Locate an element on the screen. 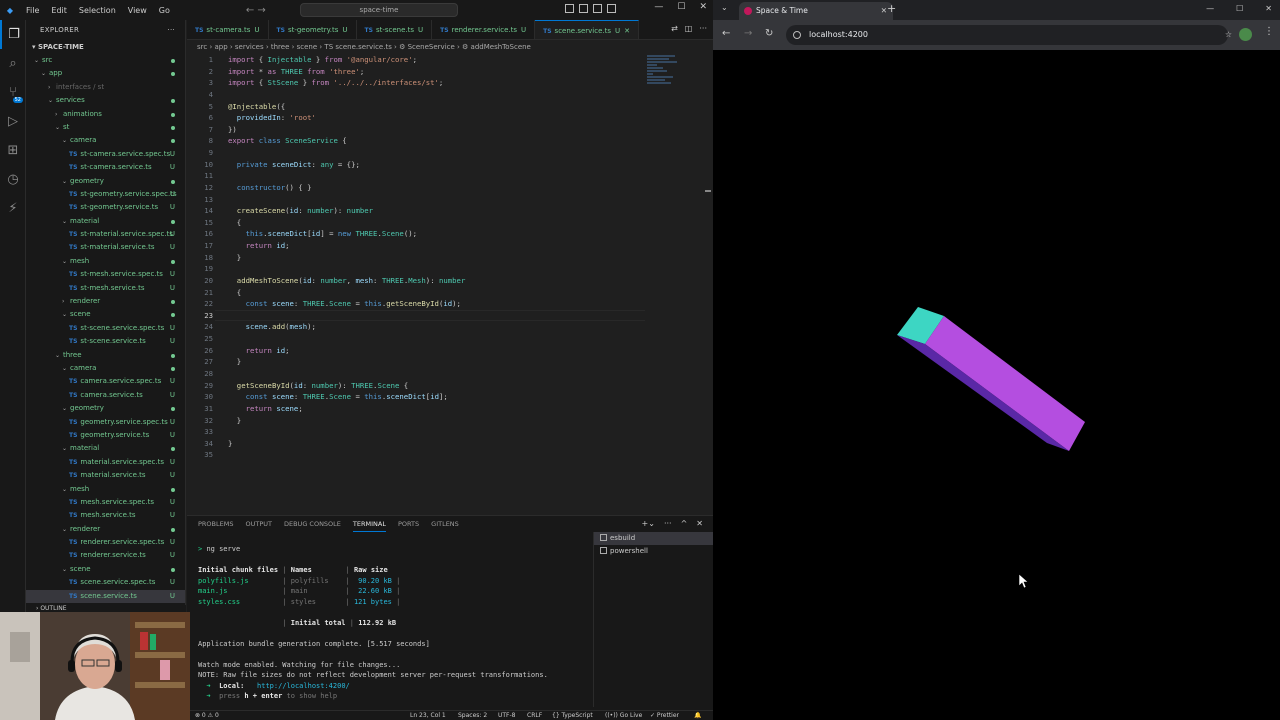 This screenshot has height=720, width=1280. site-info-icon is located at coordinates (797, 35).